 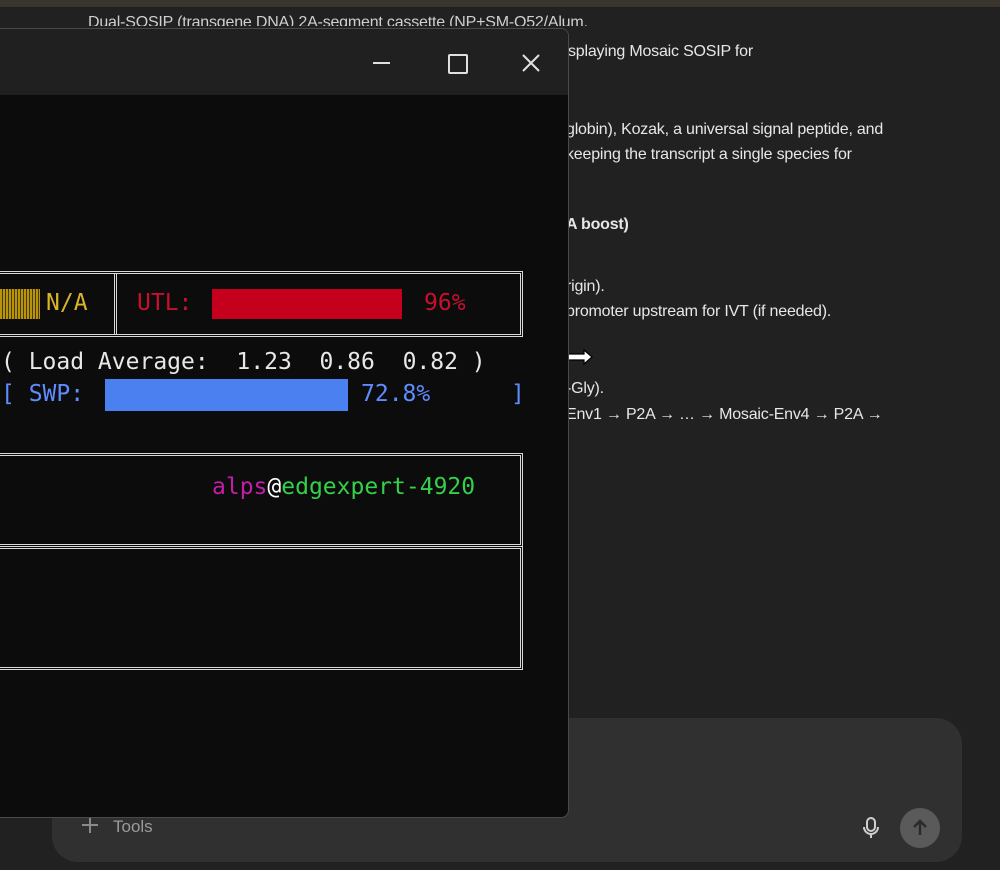 I want to click on chat-line-6: promoter upstream for IVT (if needed)., so click(x=699, y=311).